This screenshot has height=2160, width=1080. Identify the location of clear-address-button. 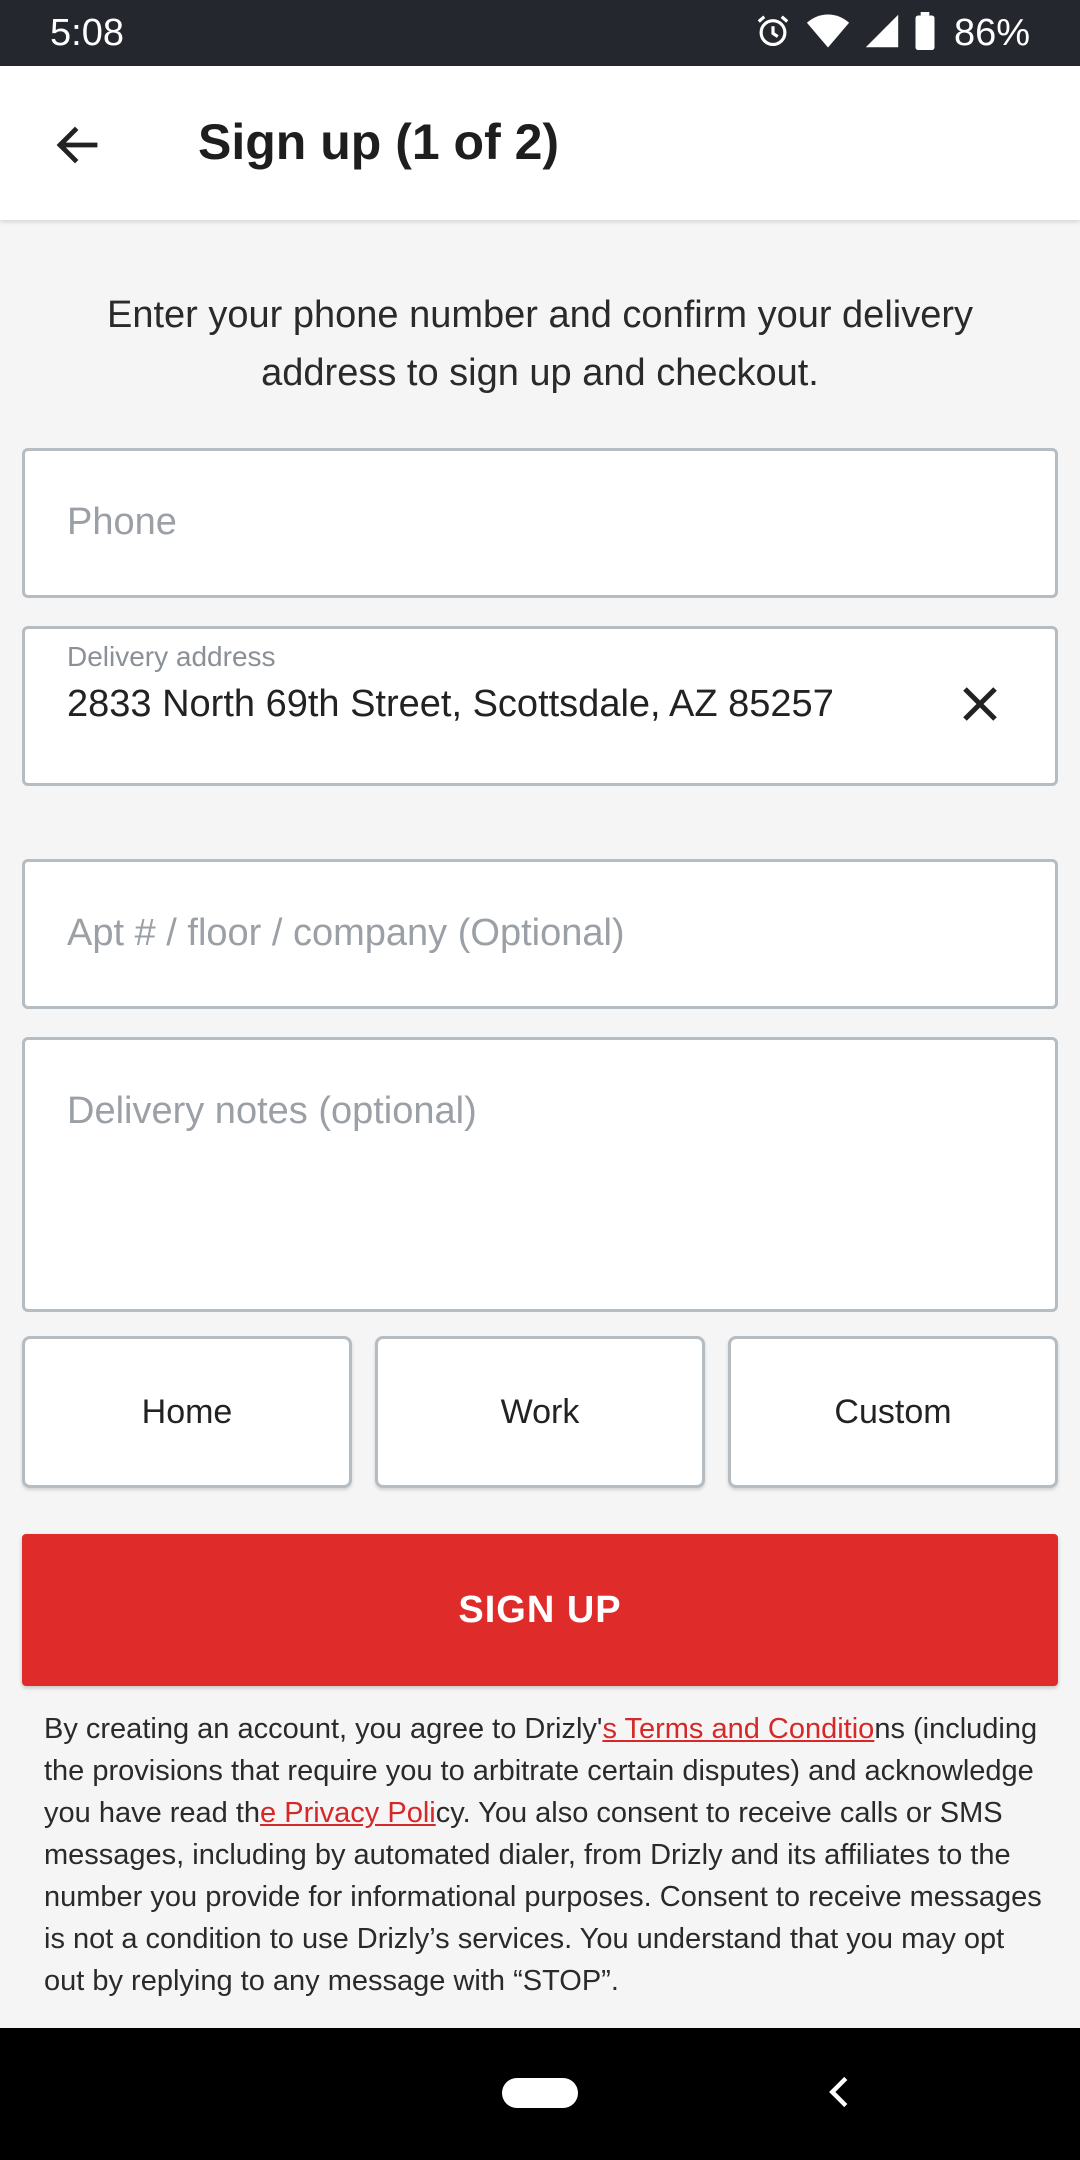
(980, 704).